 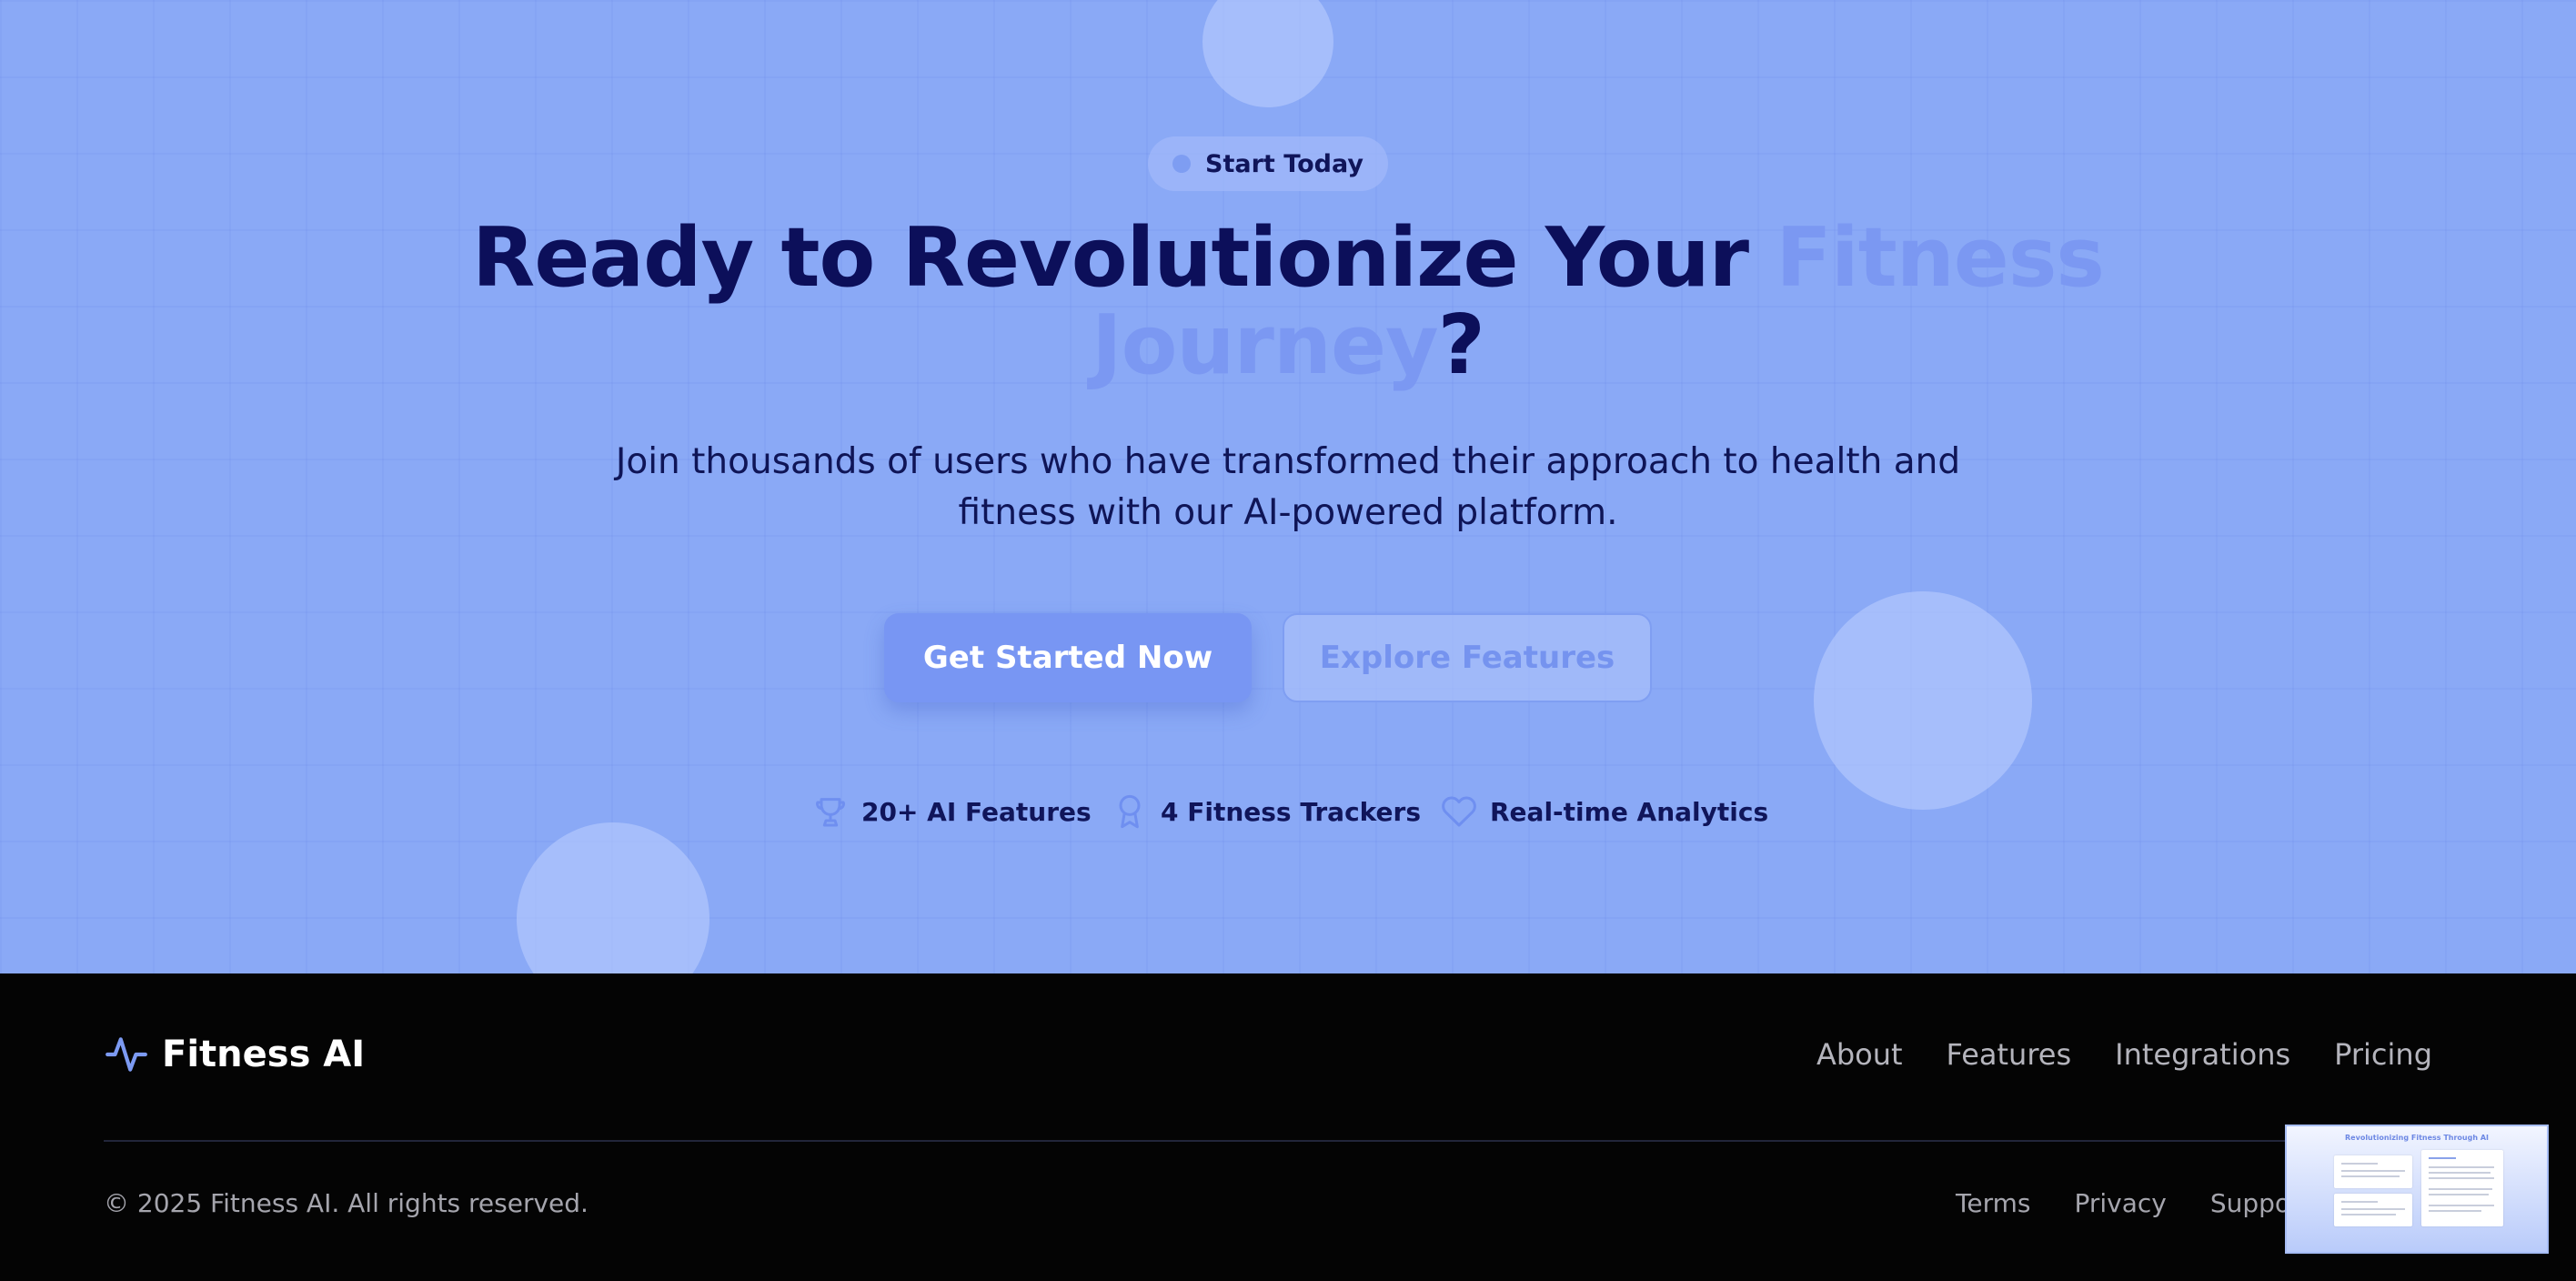 I want to click on heart-icon, so click(x=1459, y=811).